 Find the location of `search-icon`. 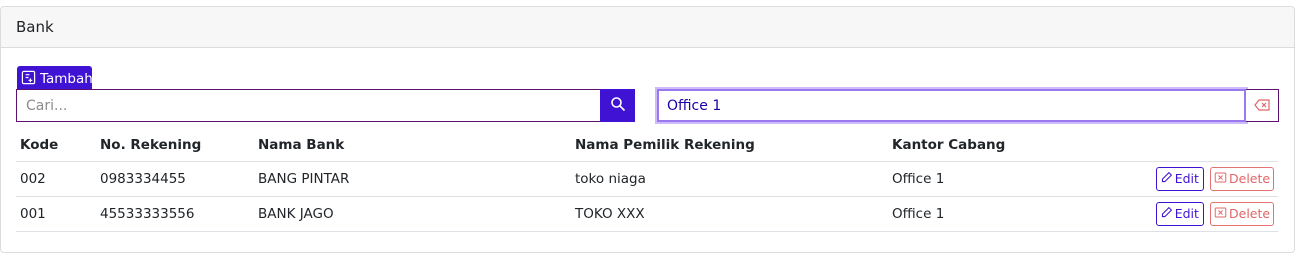

search-icon is located at coordinates (618, 106).